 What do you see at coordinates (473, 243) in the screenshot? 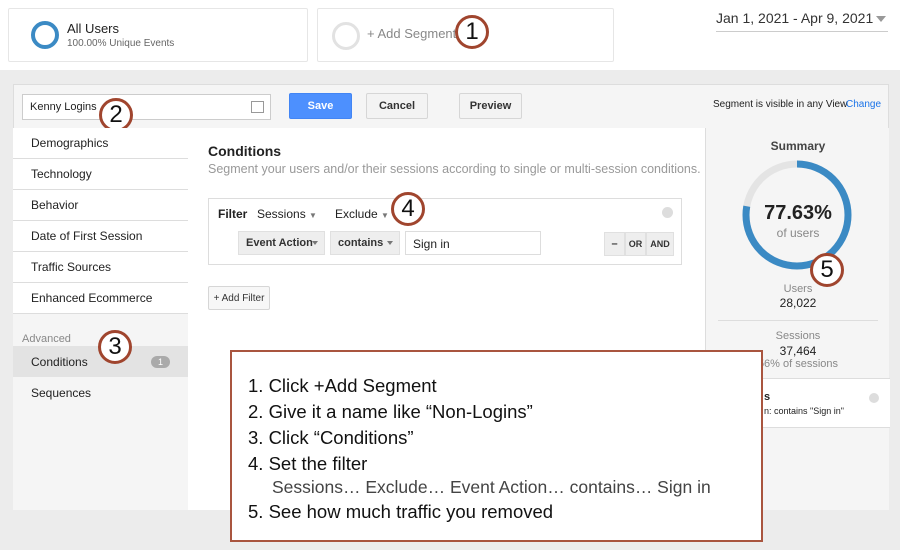
I see `condition-value-input: Sign in` at bounding box center [473, 243].